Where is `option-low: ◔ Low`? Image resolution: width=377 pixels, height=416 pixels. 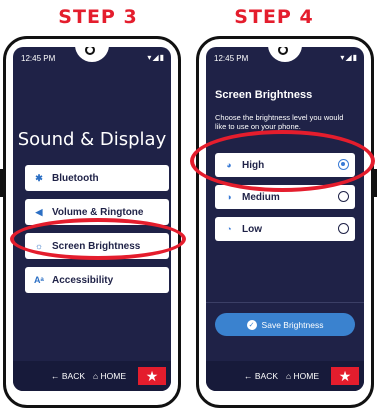
option-low: ◔ Low is located at coordinates (285, 229).